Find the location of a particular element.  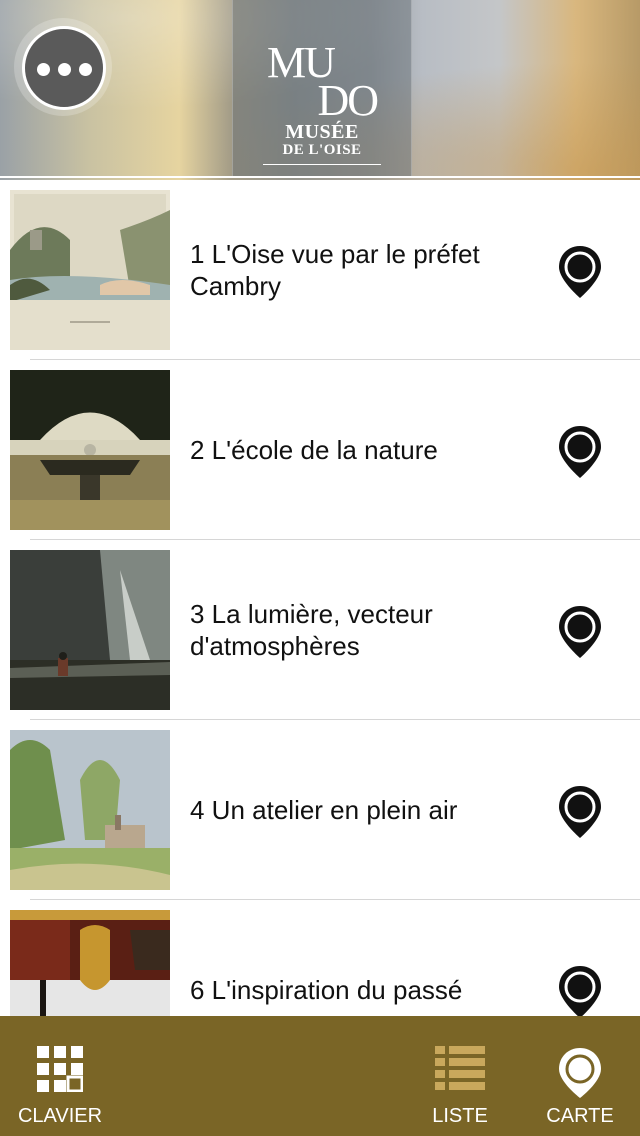

list-icon is located at coordinates (460, 1068).